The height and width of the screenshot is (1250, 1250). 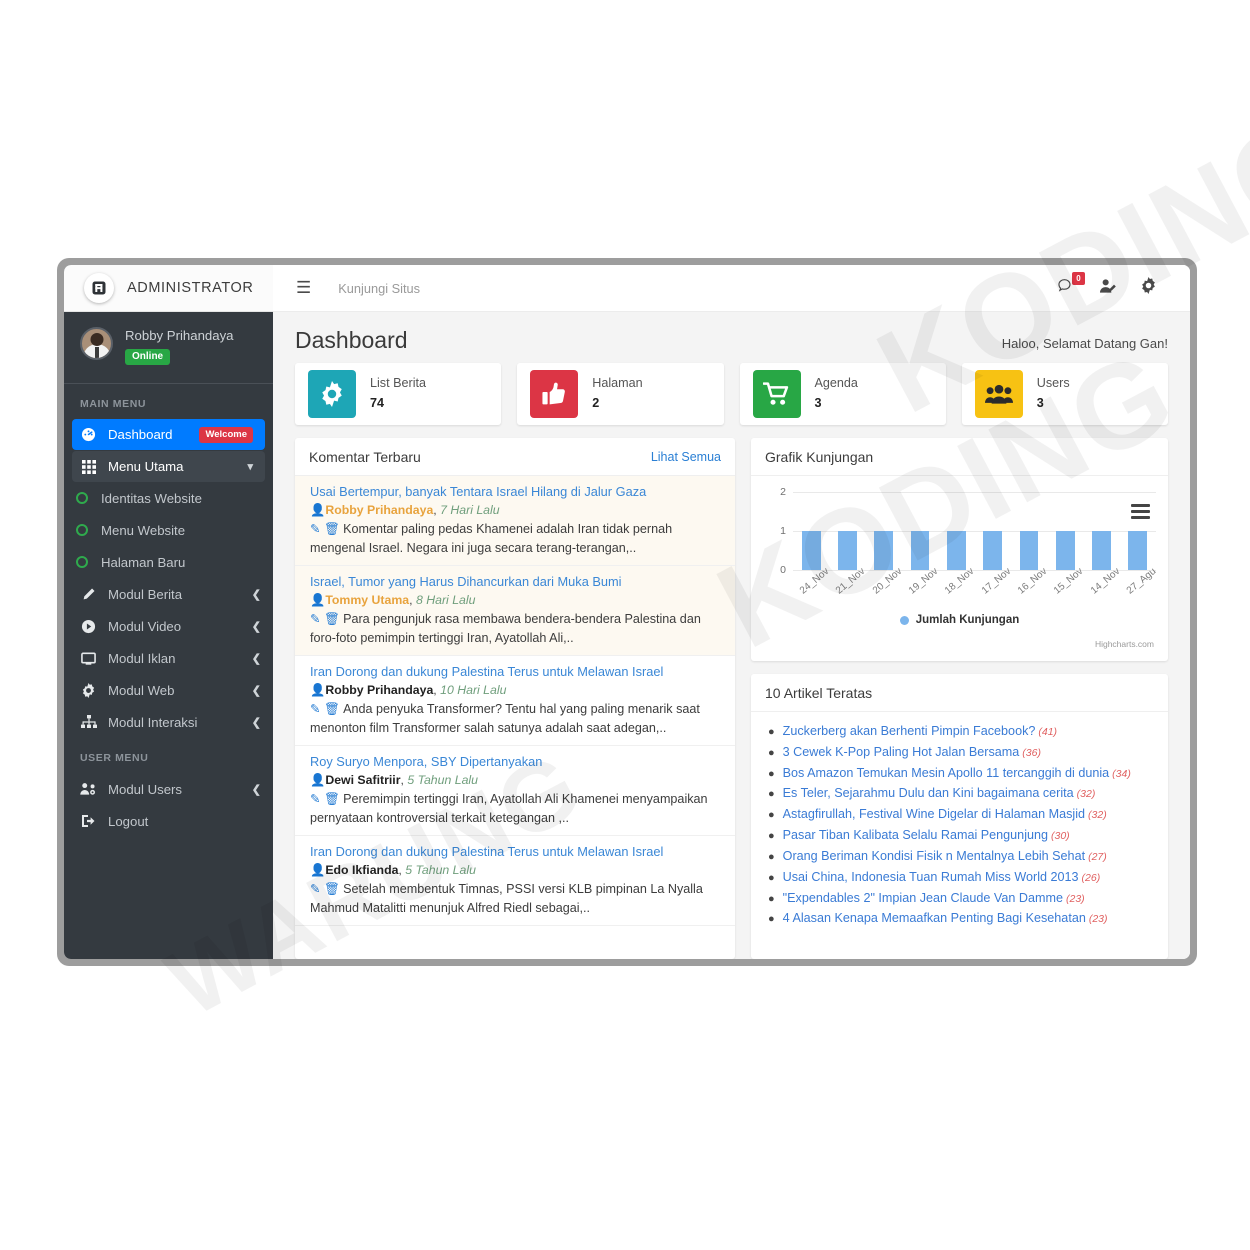 I want to click on sidebar-item-modul-web: Modul Web ❮, so click(x=168, y=690).